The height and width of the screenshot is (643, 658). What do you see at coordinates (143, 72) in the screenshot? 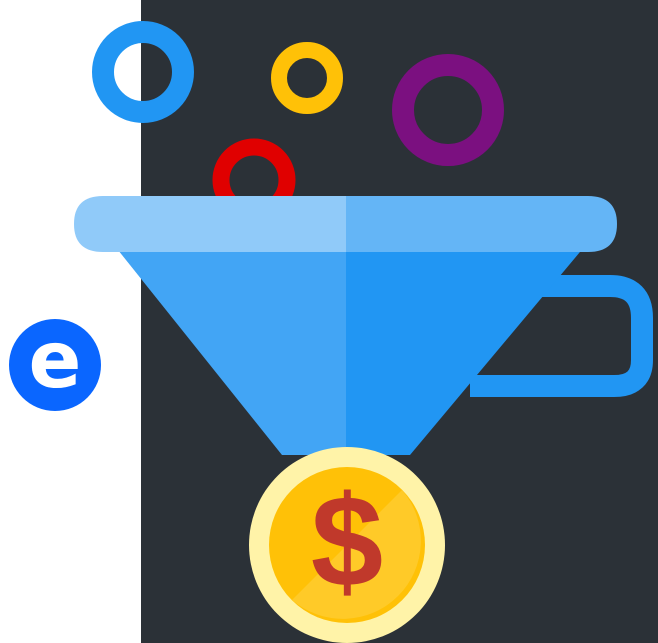
I see `blue-ring-icon` at bounding box center [143, 72].